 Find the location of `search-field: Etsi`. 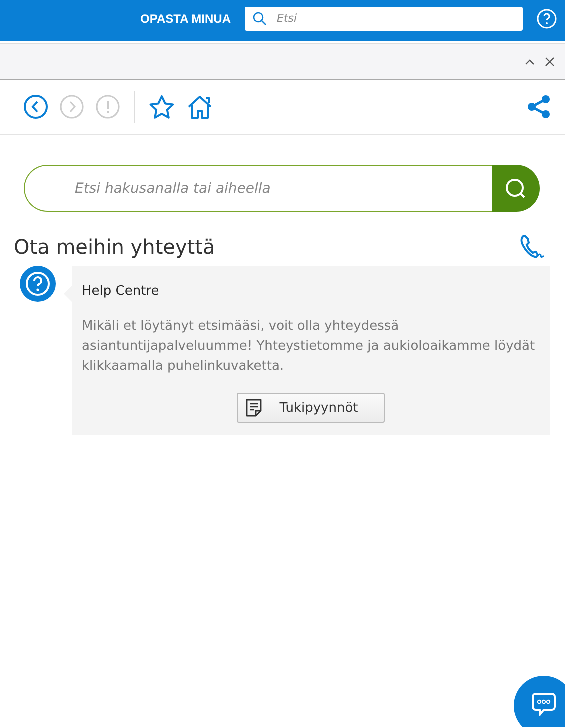

search-field: Etsi is located at coordinates (384, 18).